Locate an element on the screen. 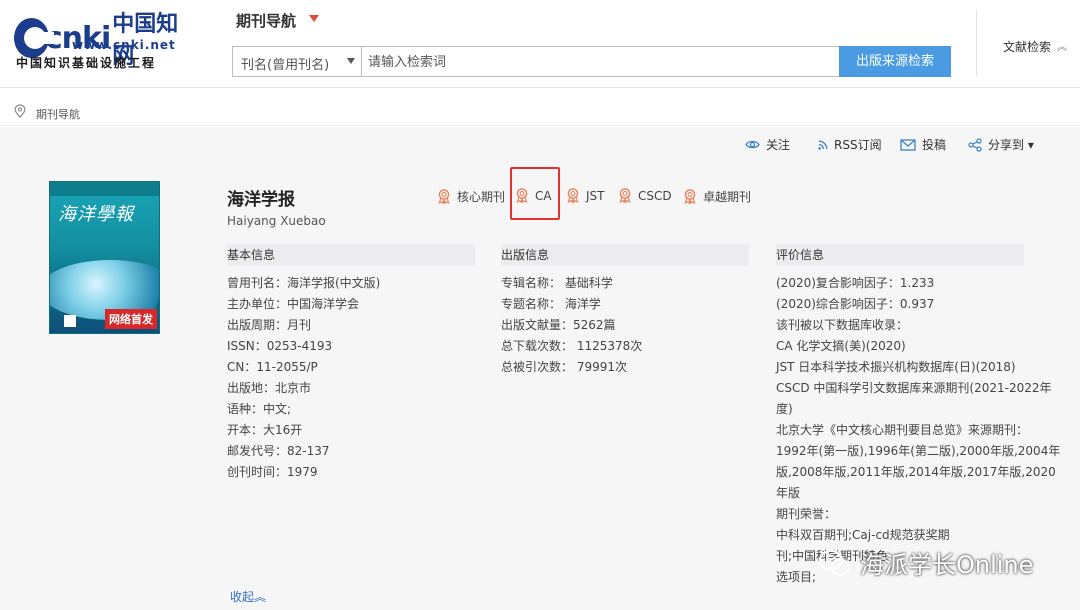  ca-highlight-box is located at coordinates (535, 193).